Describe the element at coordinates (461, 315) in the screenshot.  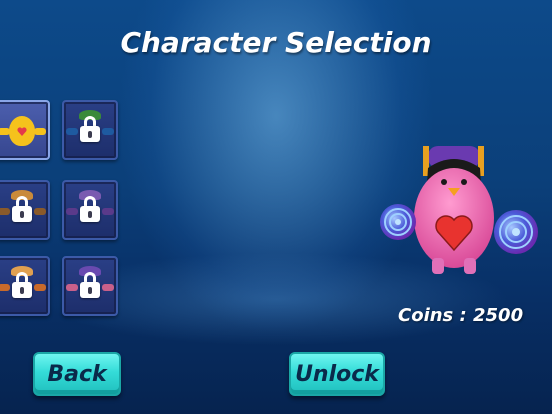
I see `coins-counter: Coins : 2500` at that location.